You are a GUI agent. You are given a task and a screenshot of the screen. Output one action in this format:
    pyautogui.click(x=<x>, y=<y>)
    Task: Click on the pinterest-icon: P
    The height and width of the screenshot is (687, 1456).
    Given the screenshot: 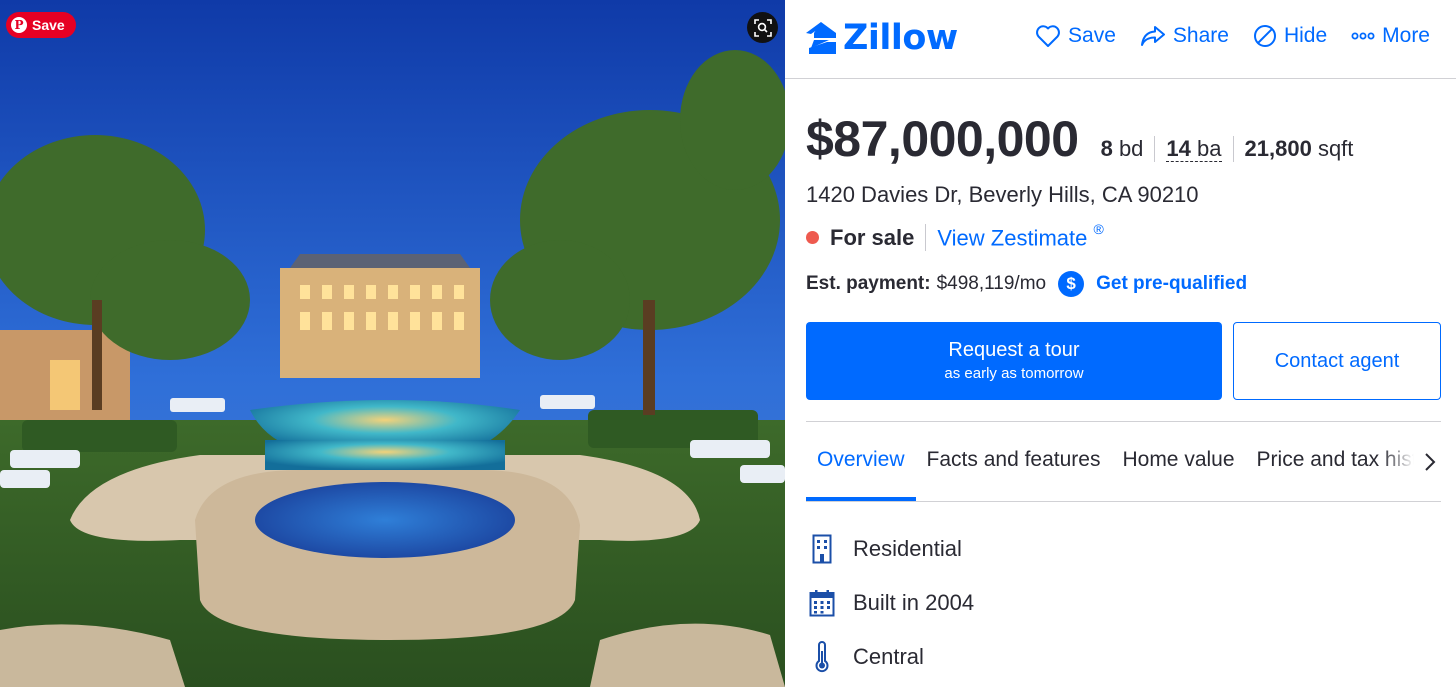 What is the action you would take?
    pyautogui.click(x=19, y=25)
    